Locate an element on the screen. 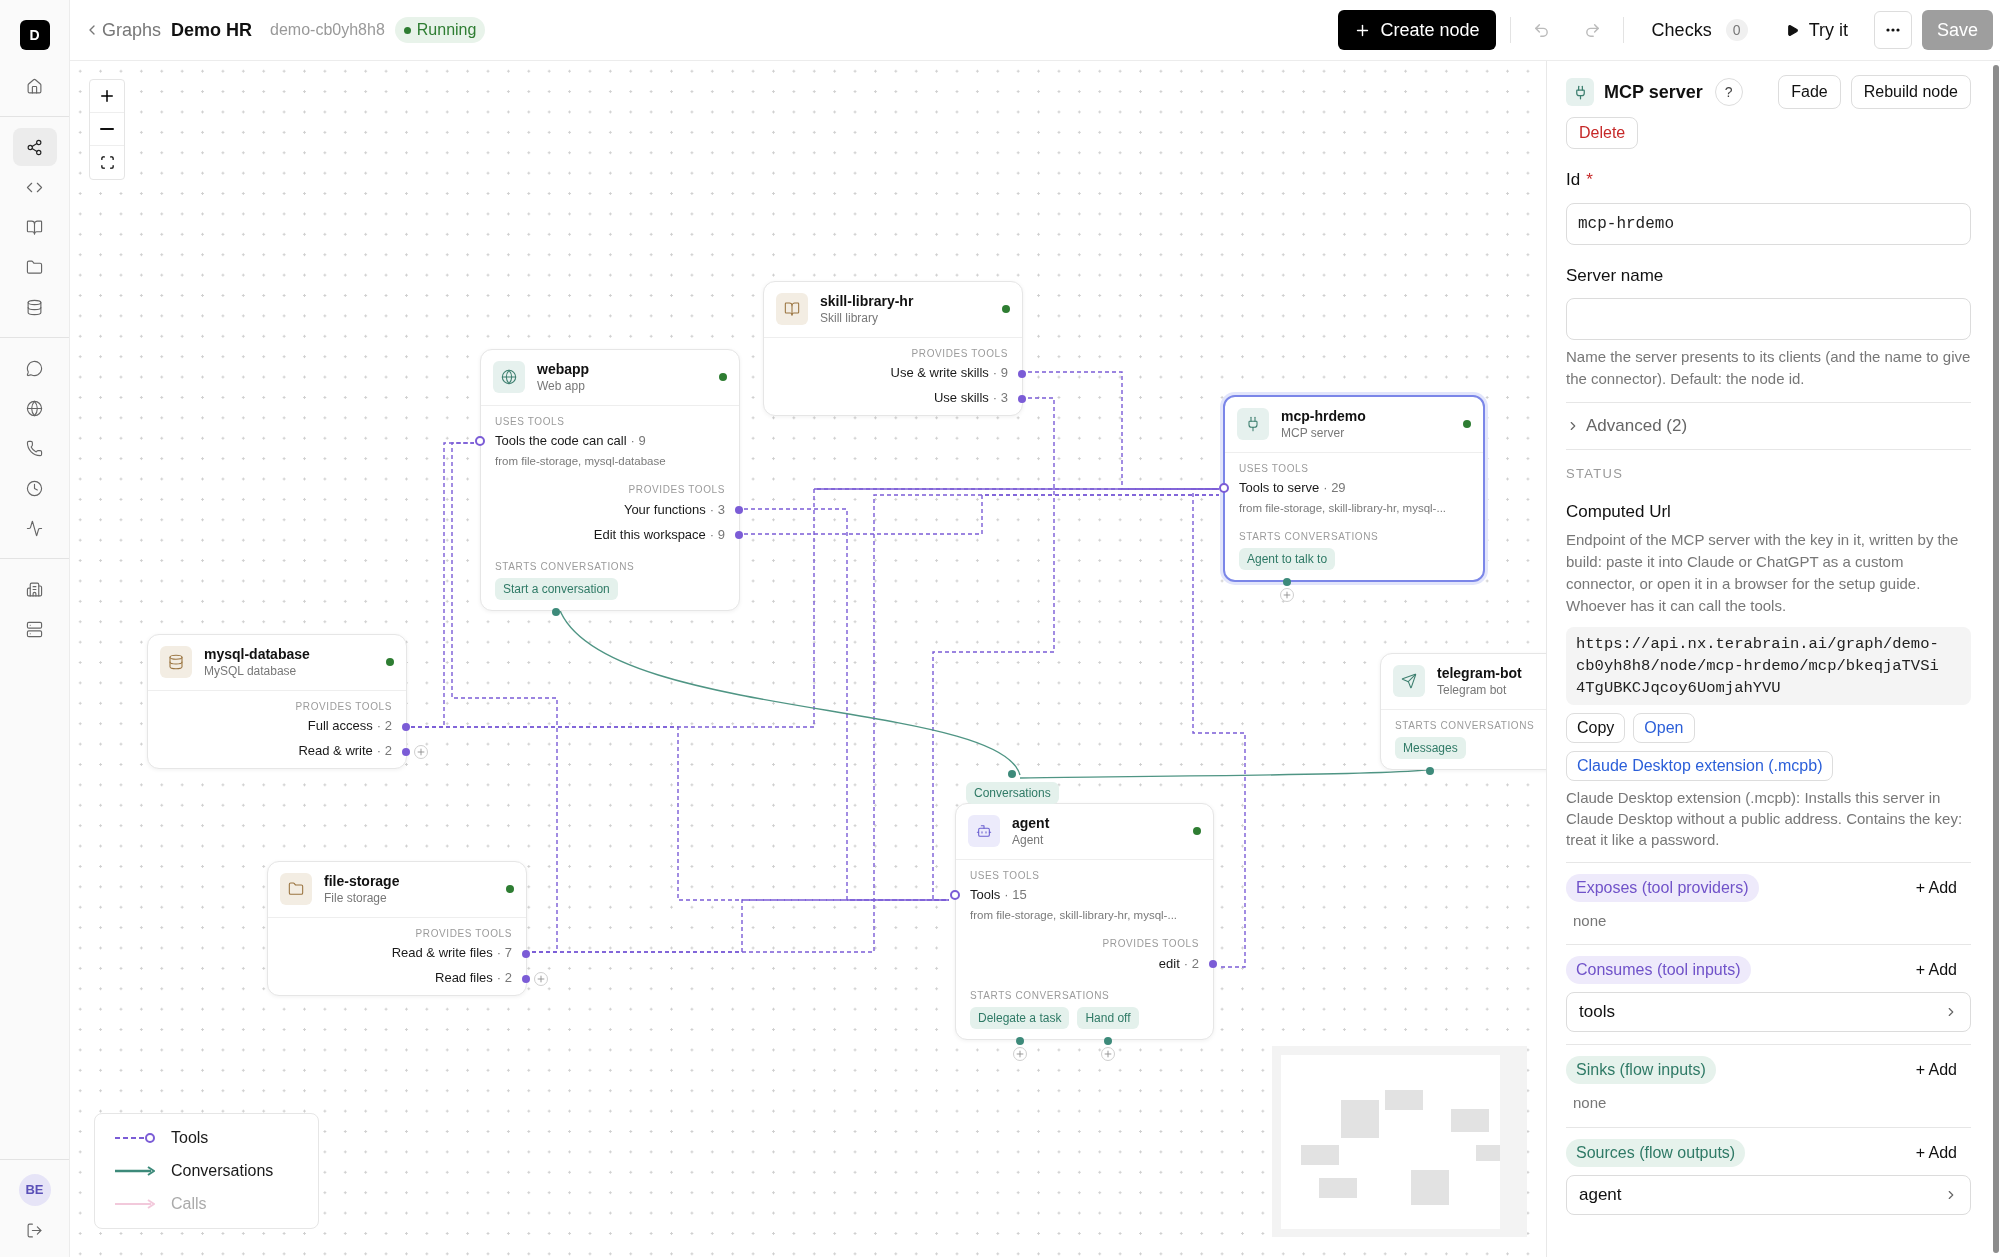 This screenshot has height=1257, width=2000. conversation-tag: Messages is located at coordinates (1430, 747).